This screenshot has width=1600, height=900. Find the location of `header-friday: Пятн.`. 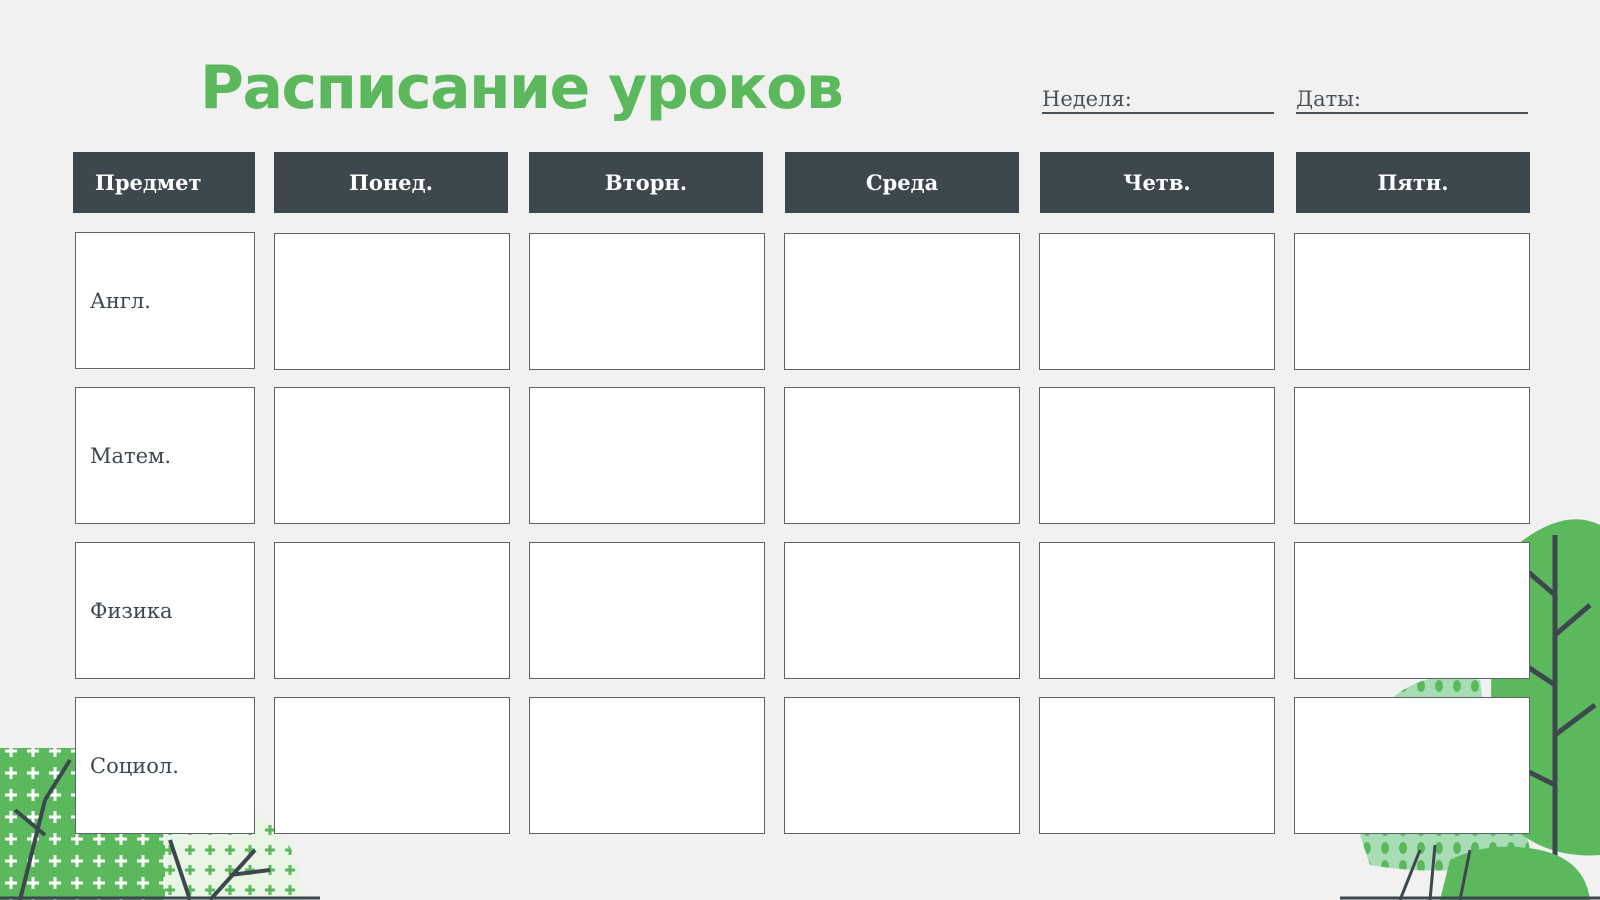

header-friday: Пятн. is located at coordinates (1413, 182).